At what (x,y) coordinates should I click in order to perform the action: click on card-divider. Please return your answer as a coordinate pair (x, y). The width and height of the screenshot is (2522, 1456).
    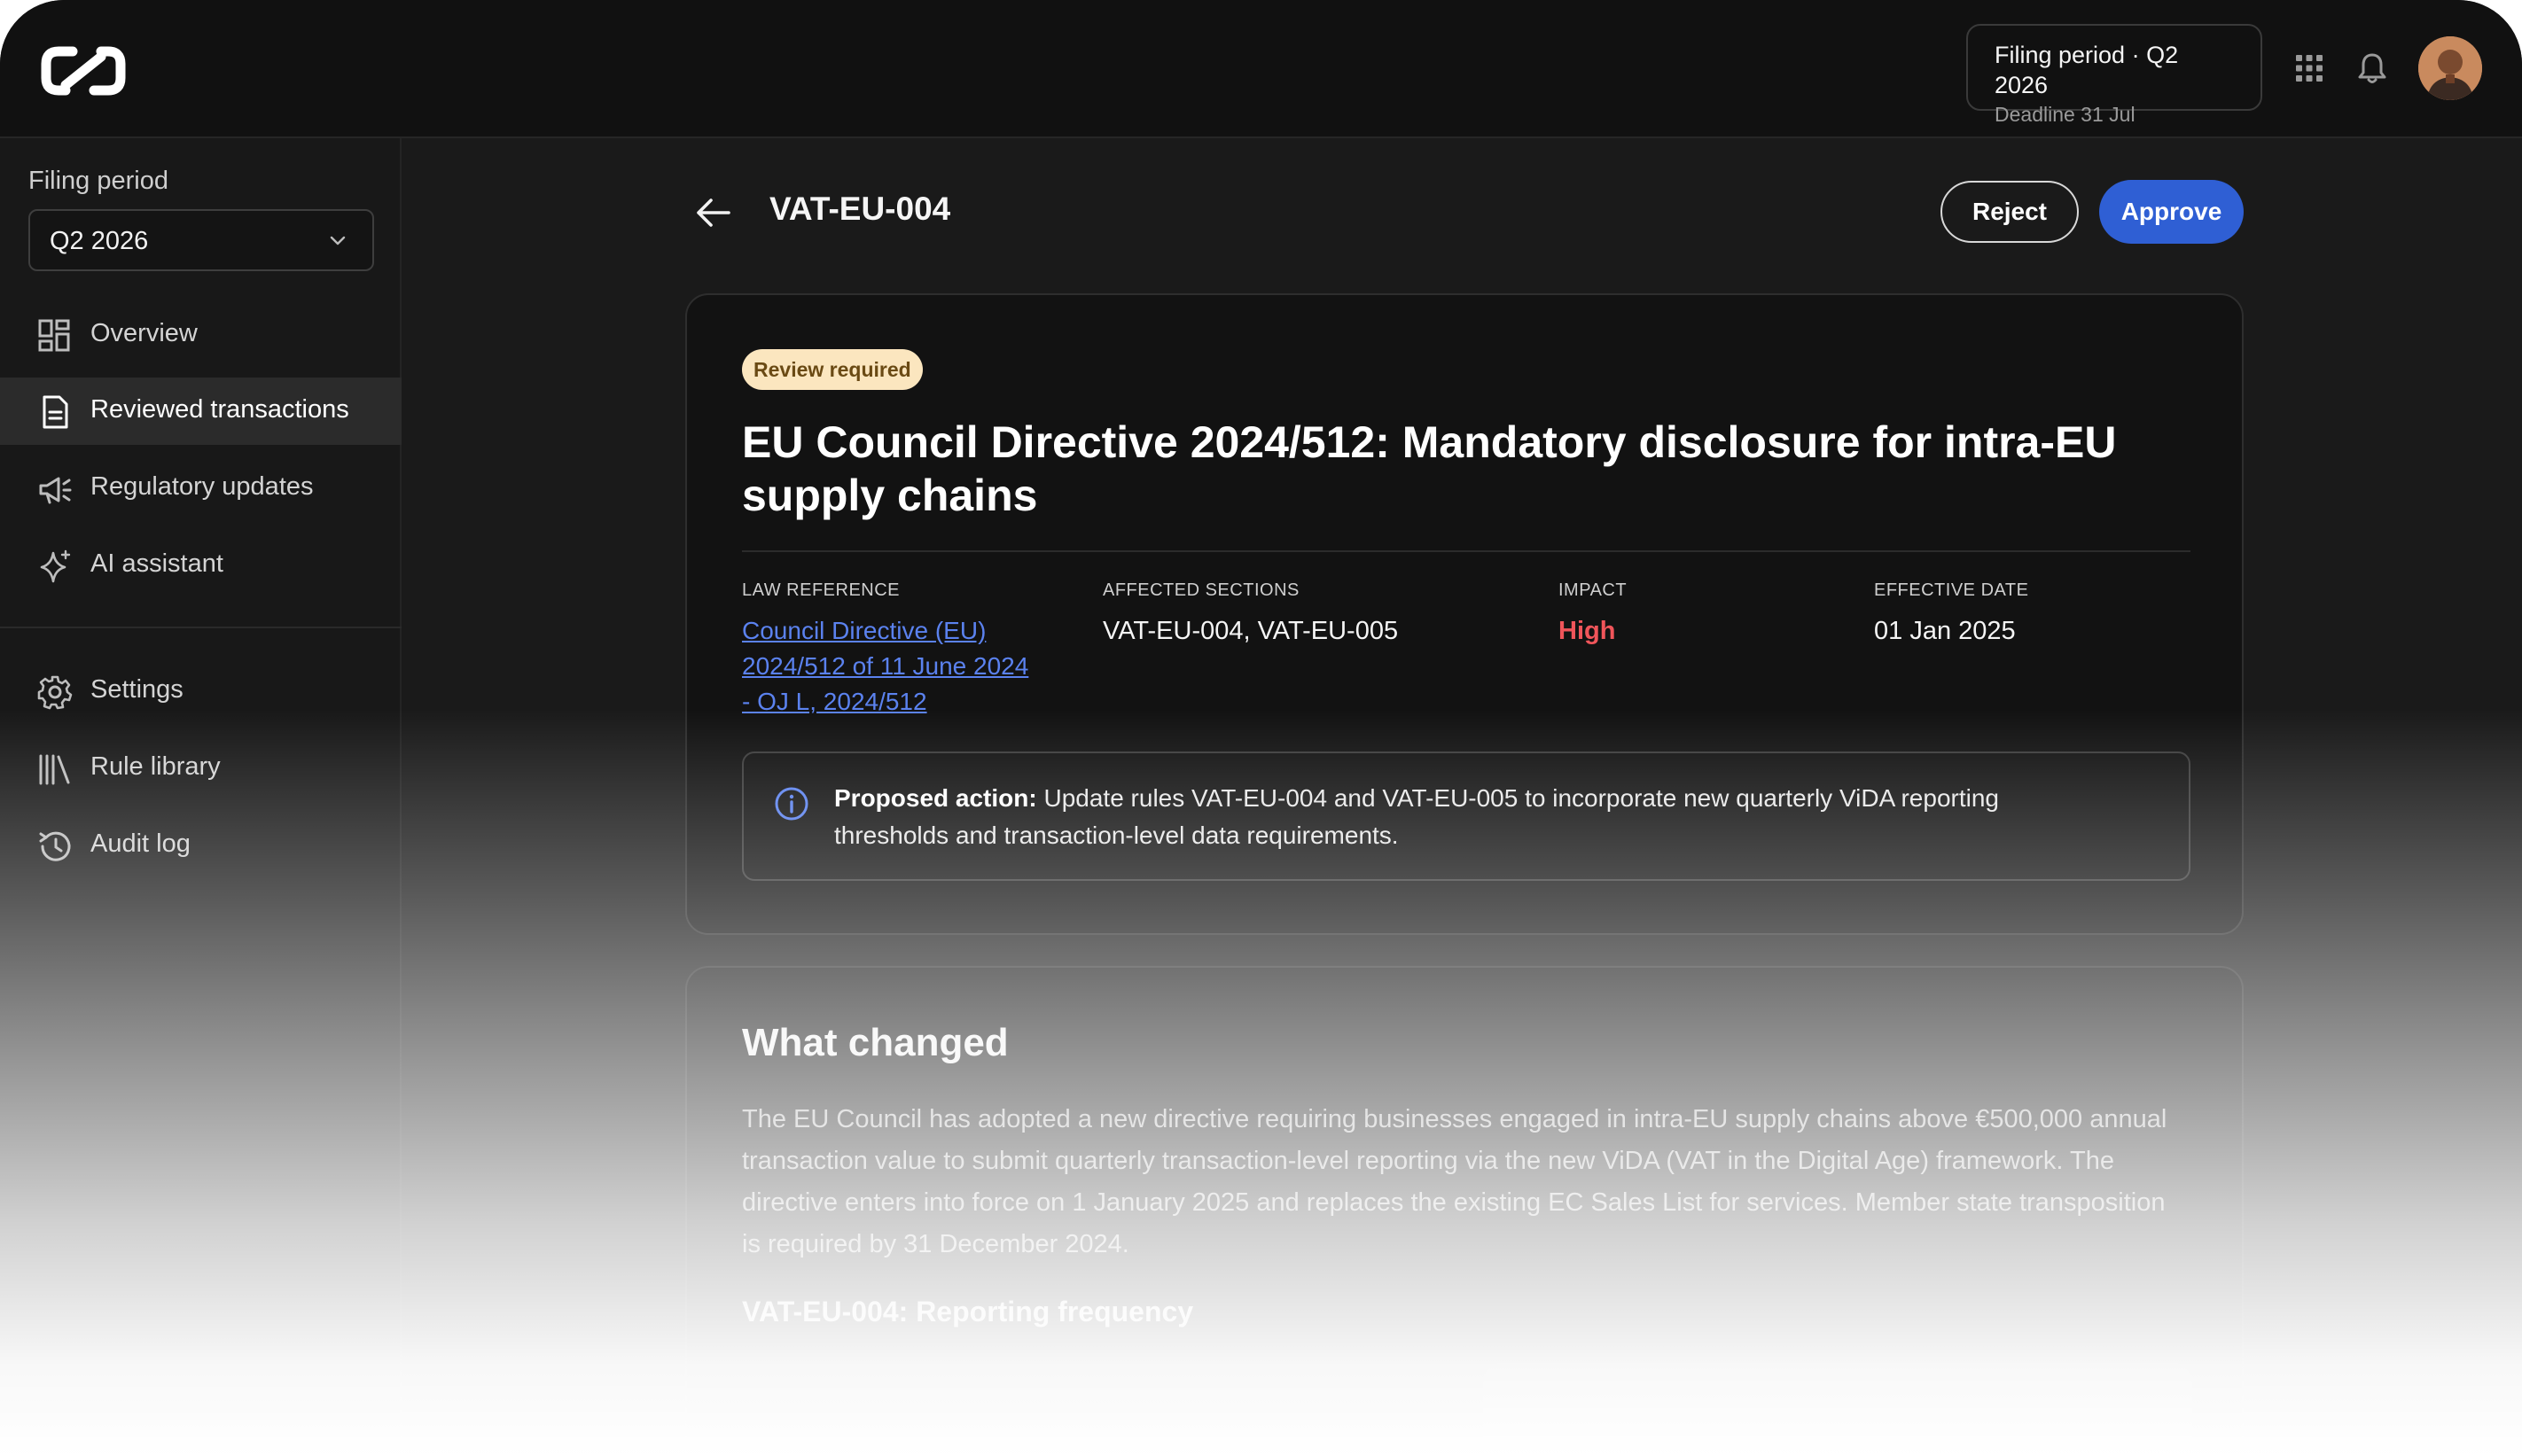
    Looking at the image, I should click on (1466, 551).